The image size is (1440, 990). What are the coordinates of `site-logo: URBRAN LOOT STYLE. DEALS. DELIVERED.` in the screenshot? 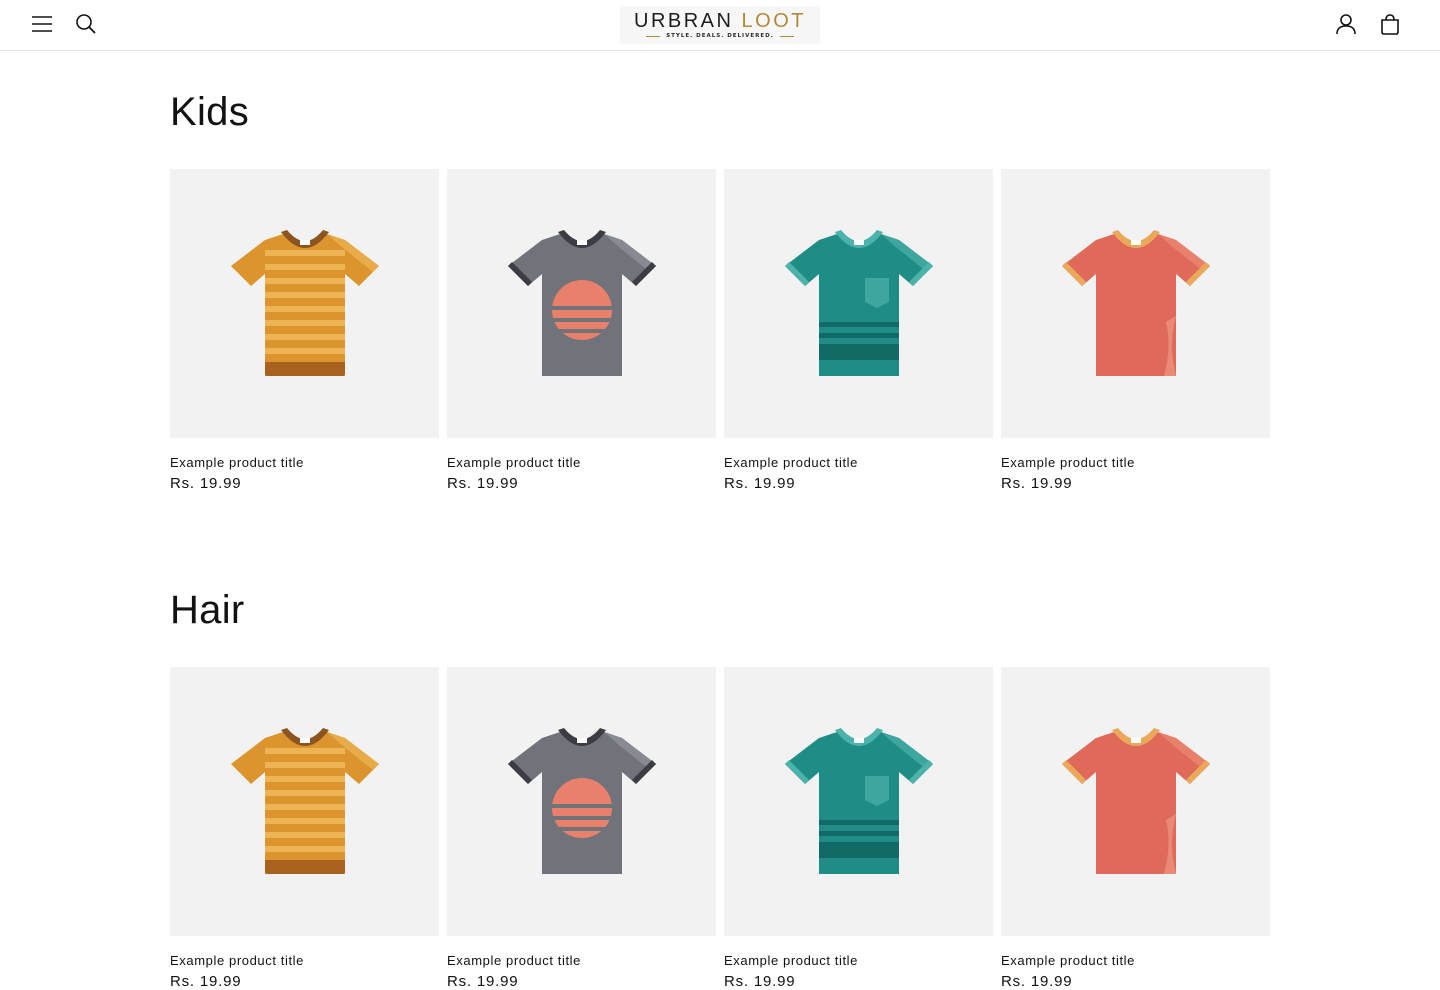 It's located at (720, 25).